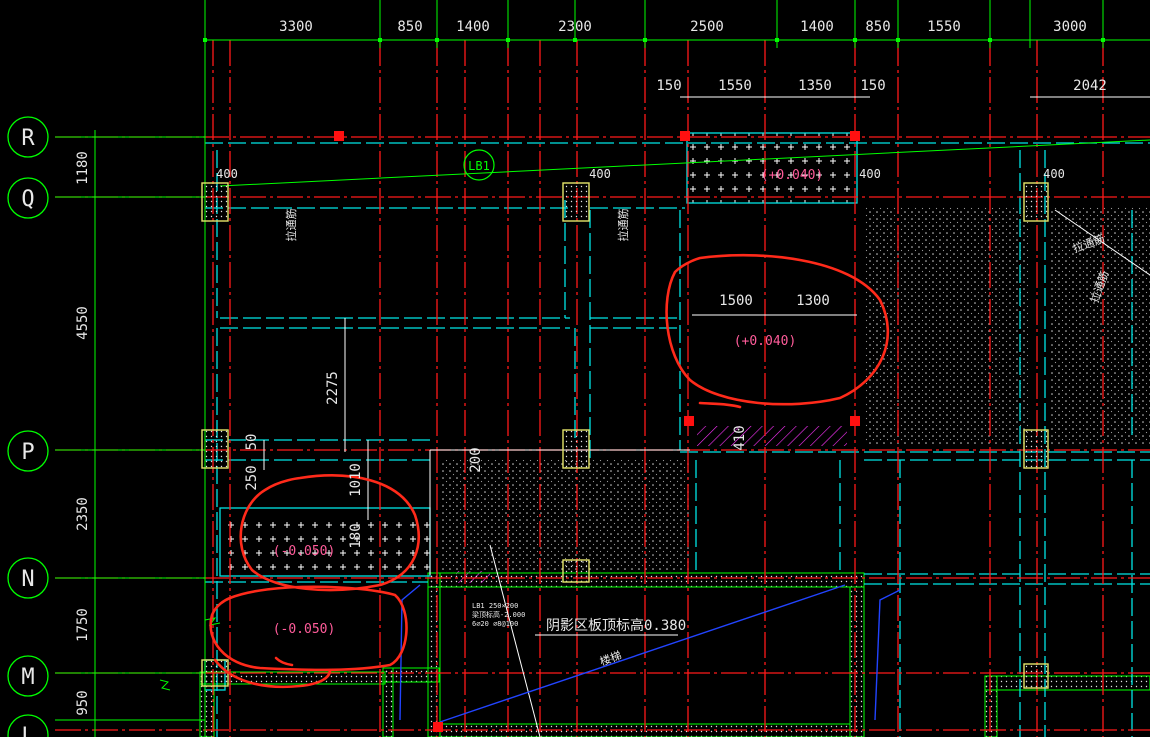  What do you see at coordinates (857, 661) in the screenshot?
I see `wall-right` at bounding box center [857, 661].